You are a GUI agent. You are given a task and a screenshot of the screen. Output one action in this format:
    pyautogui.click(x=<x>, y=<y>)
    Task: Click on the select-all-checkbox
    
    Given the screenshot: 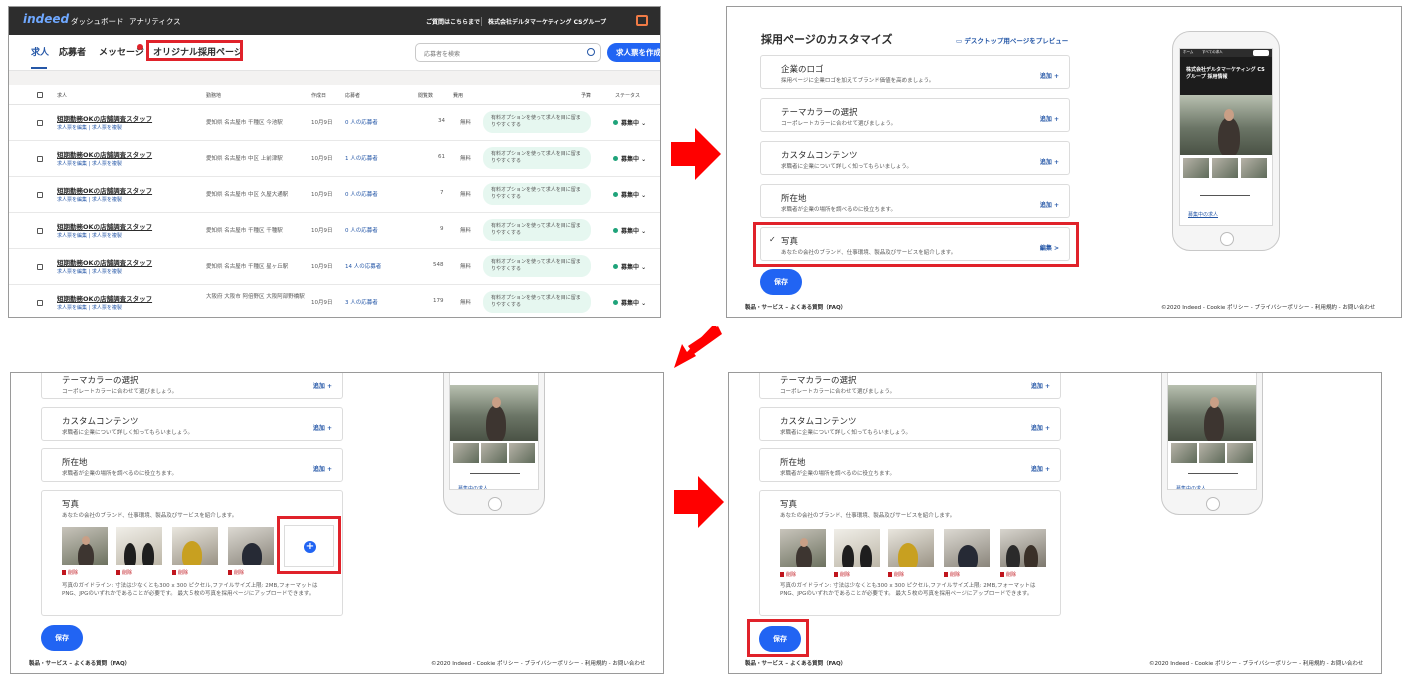 What is the action you would take?
    pyautogui.click(x=40, y=95)
    